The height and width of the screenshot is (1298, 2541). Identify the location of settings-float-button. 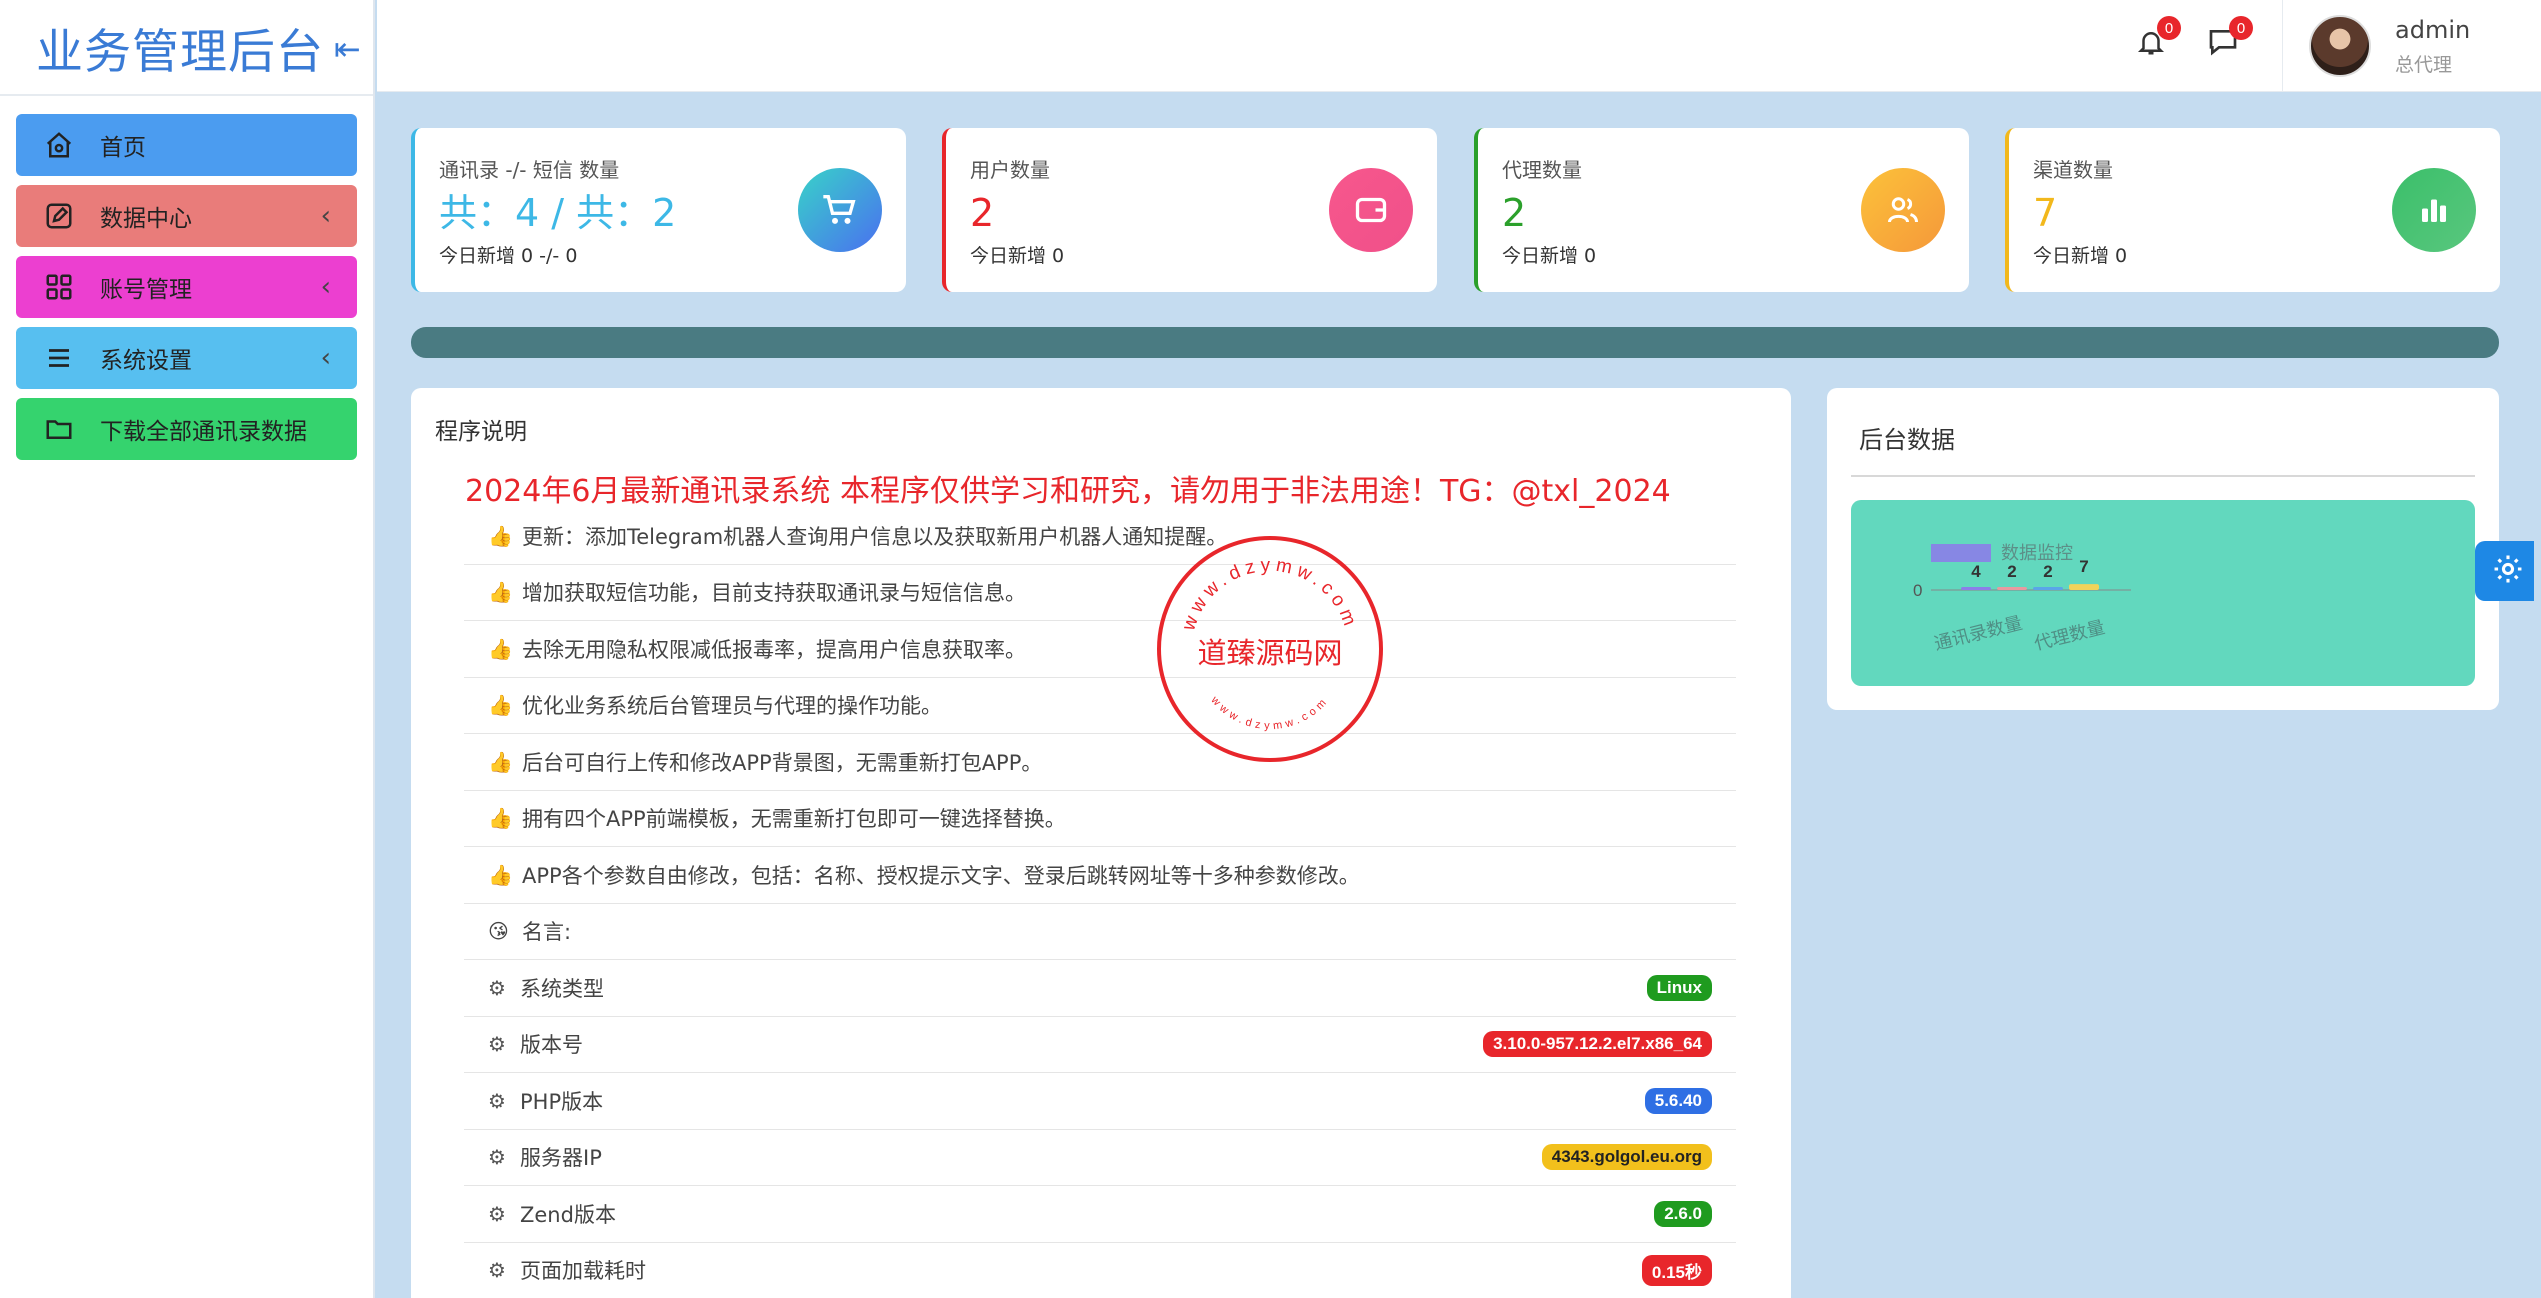
(2508, 571).